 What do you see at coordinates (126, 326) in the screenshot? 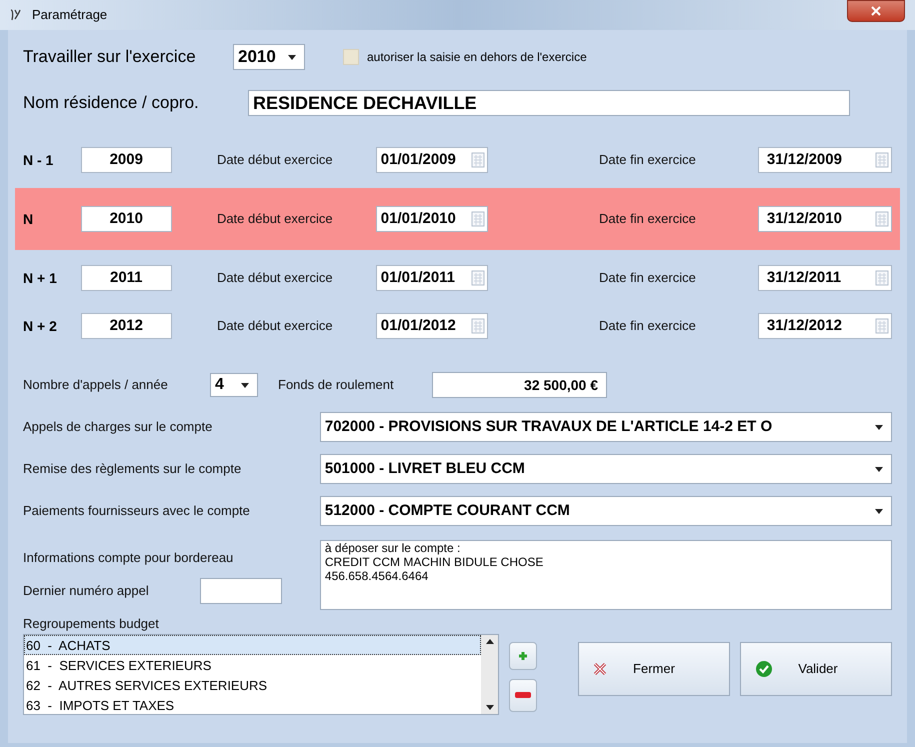
I see `year-field: 2012` at bounding box center [126, 326].